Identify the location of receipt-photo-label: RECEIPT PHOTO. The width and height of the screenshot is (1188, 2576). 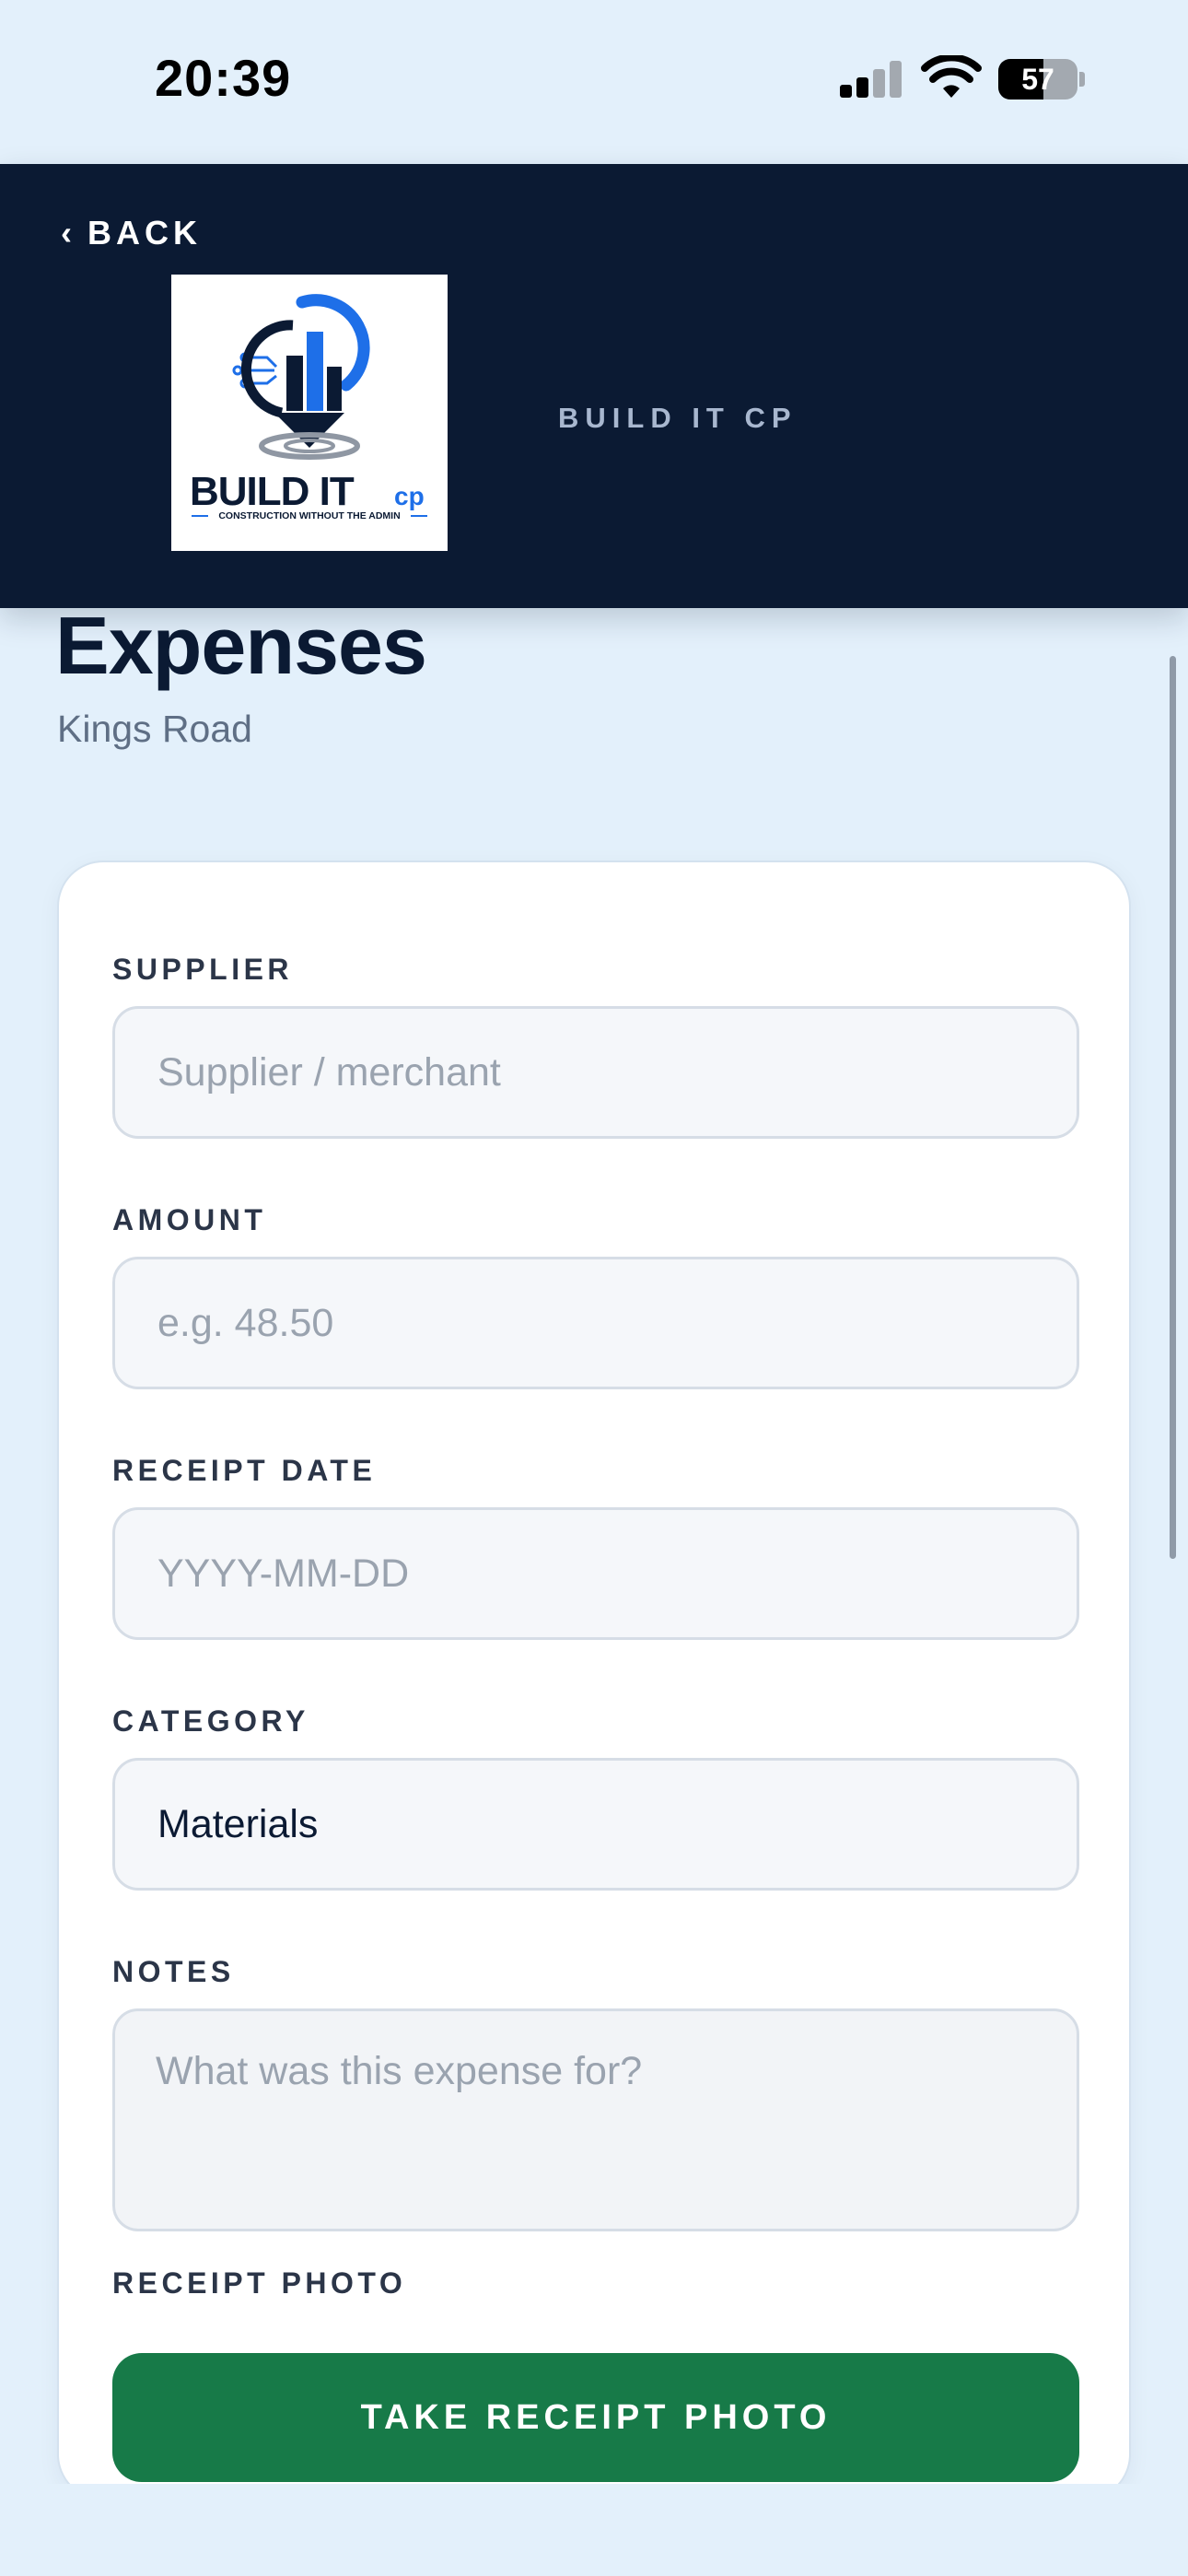
(259, 2283).